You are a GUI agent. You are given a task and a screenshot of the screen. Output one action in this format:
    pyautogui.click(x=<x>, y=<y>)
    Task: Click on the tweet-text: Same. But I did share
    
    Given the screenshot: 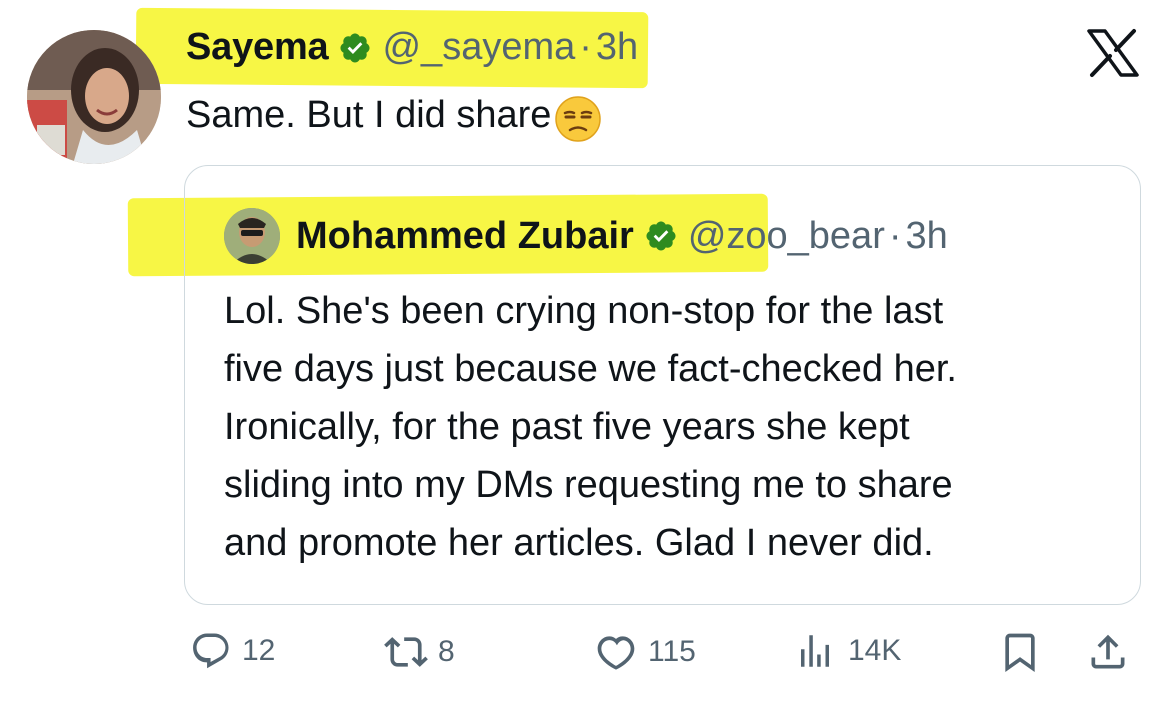 What is the action you would take?
    pyautogui.click(x=394, y=115)
    